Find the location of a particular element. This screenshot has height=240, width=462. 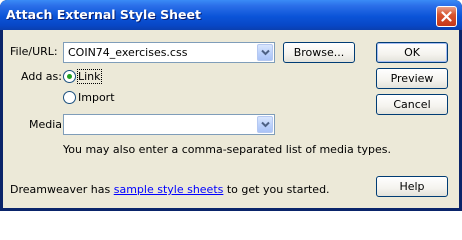

title-bar: Attach External Style Sheet is located at coordinates (231, 15).